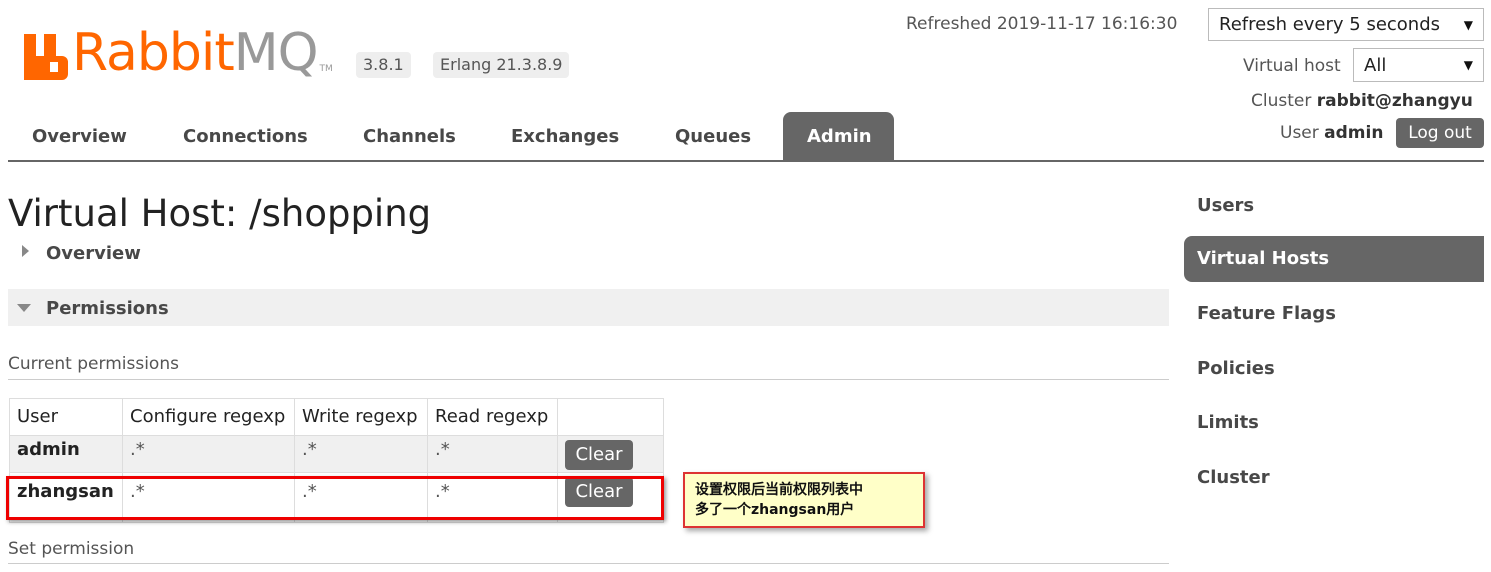 Image resolution: width=1491 pixels, height=572 pixels. I want to click on virtual-host-value: All, so click(1375, 65).